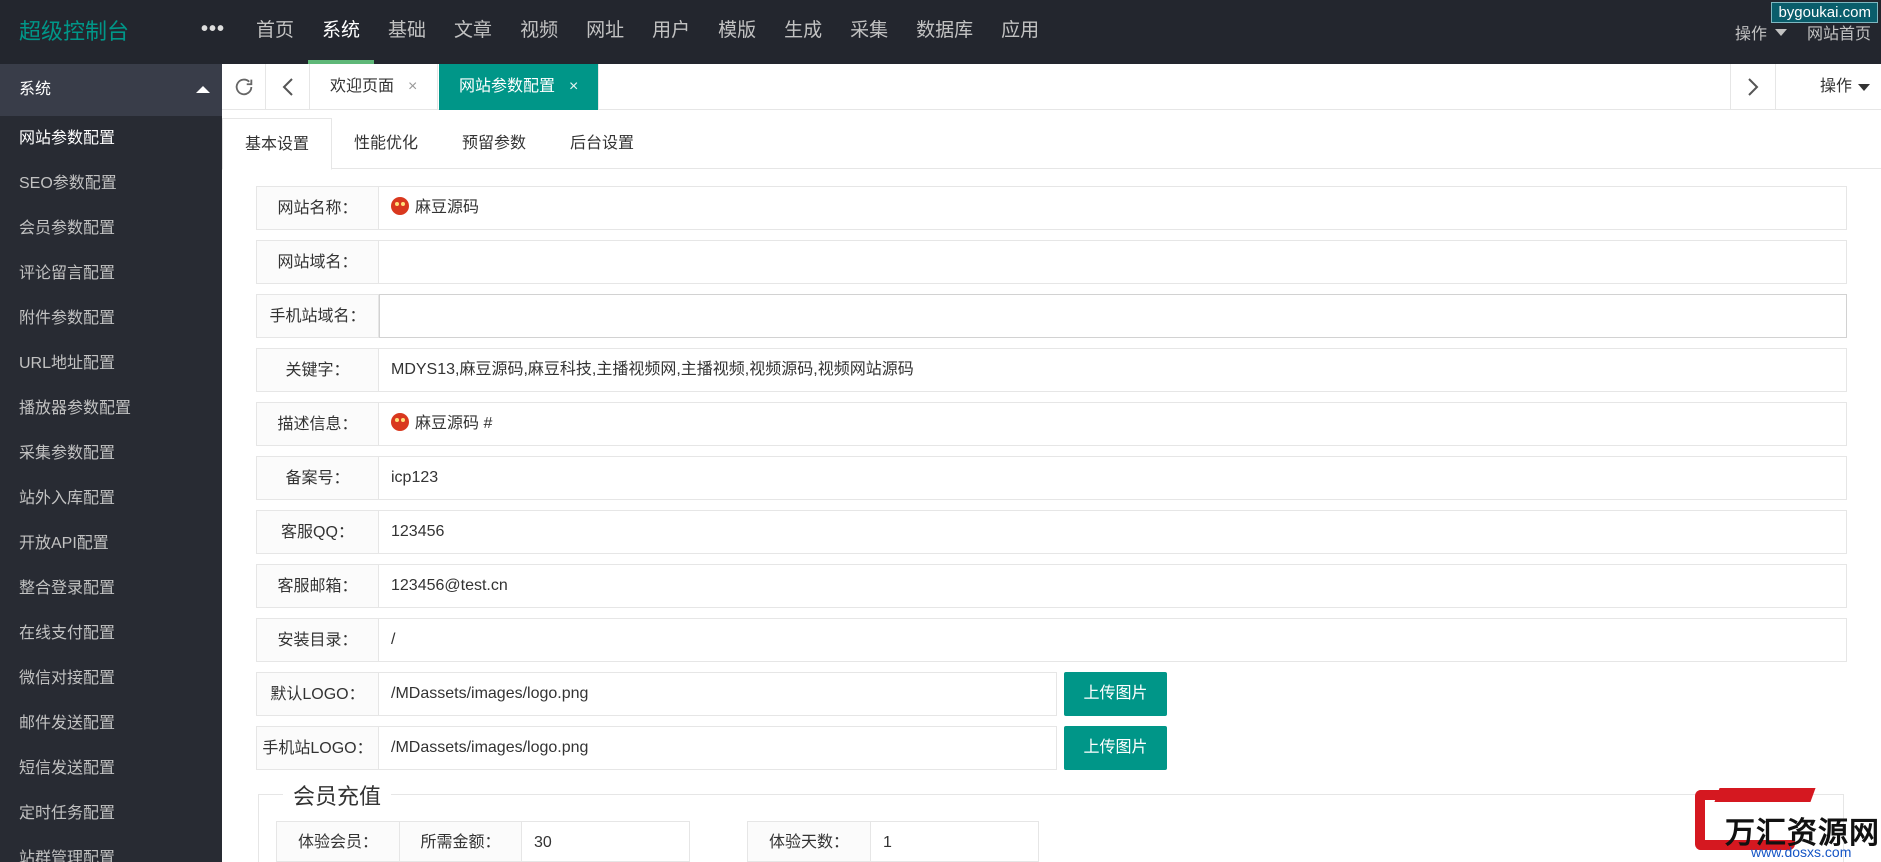 The height and width of the screenshot is (862, 1881). Describe the element at coordinates (1115, 694) in the screenshot. I see `upload-logo-button: 上传图片` at that location.